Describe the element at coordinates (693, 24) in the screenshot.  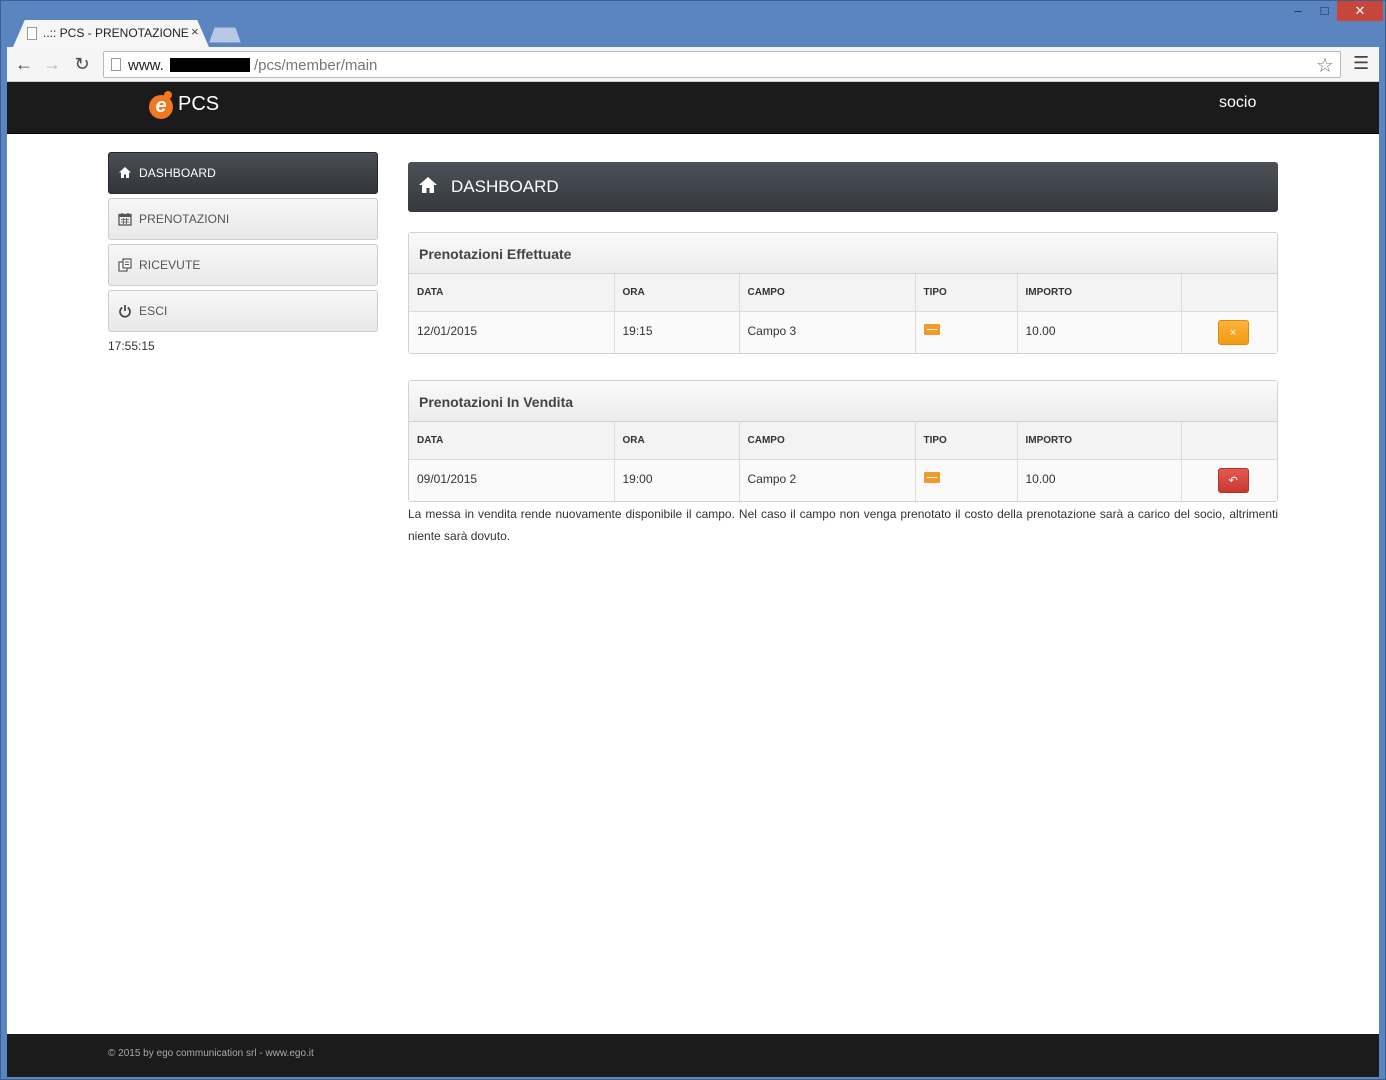
I see `tab-strip: ..:: PCS - PRENOTAZIONE × – □ ✕` at that location.